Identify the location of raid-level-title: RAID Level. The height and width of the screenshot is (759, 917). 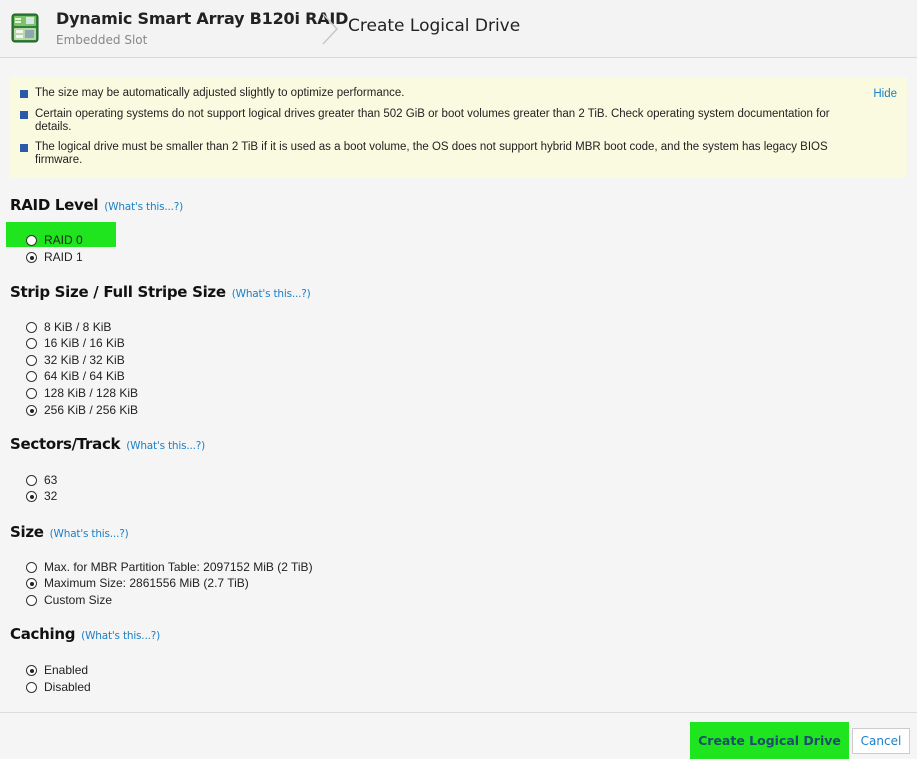
(54, 205).